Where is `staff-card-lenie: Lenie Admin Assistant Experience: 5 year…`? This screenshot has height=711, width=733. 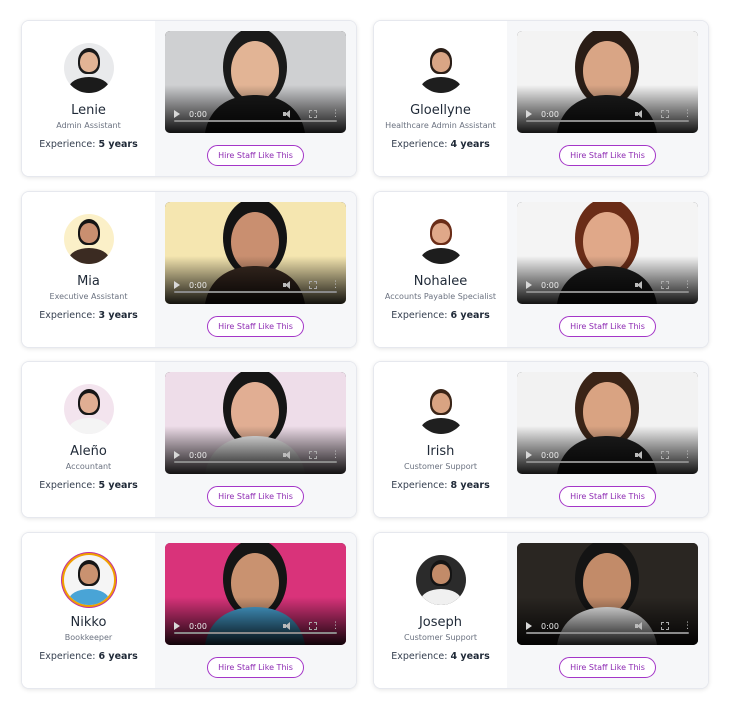 staff-card-lenie: Lenie Admin Assistant Experience: 5 year… is located at coordinates (189, 98).